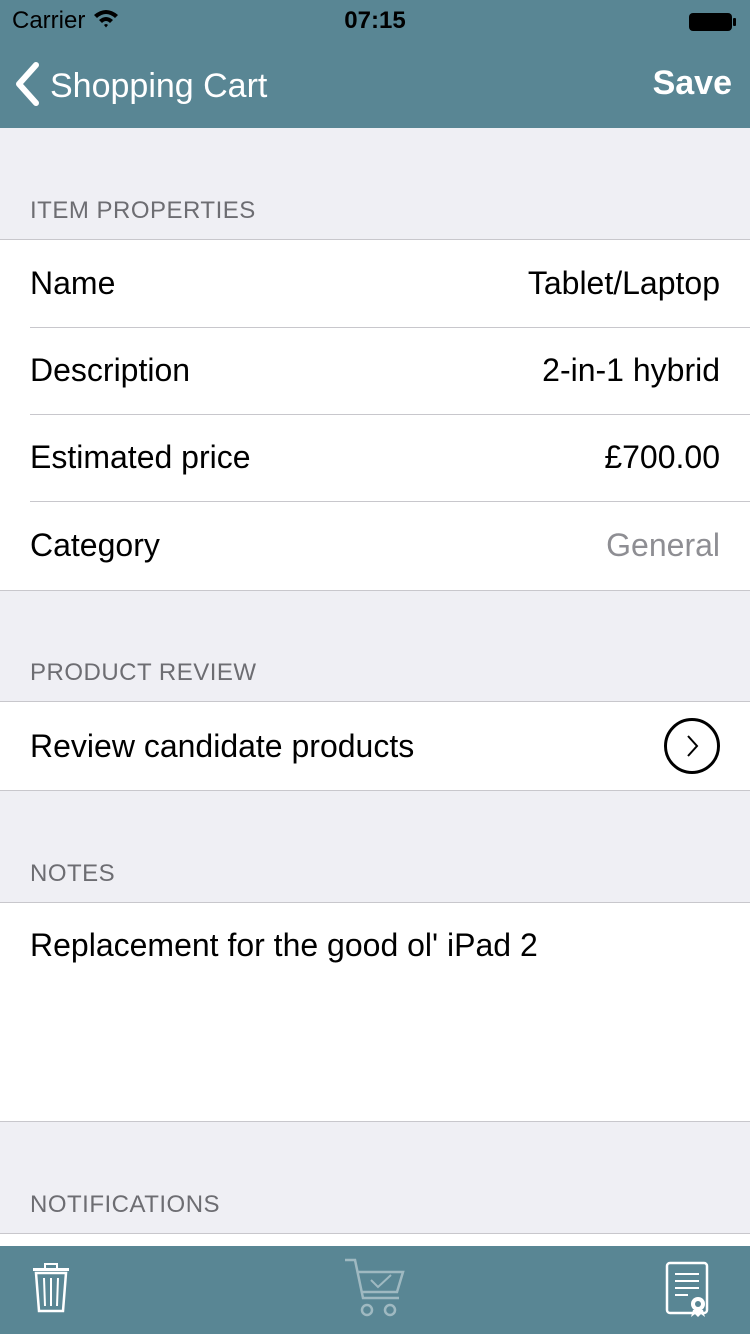  I want to click on status-bar: Carrier 07:15, so click(375, 20).